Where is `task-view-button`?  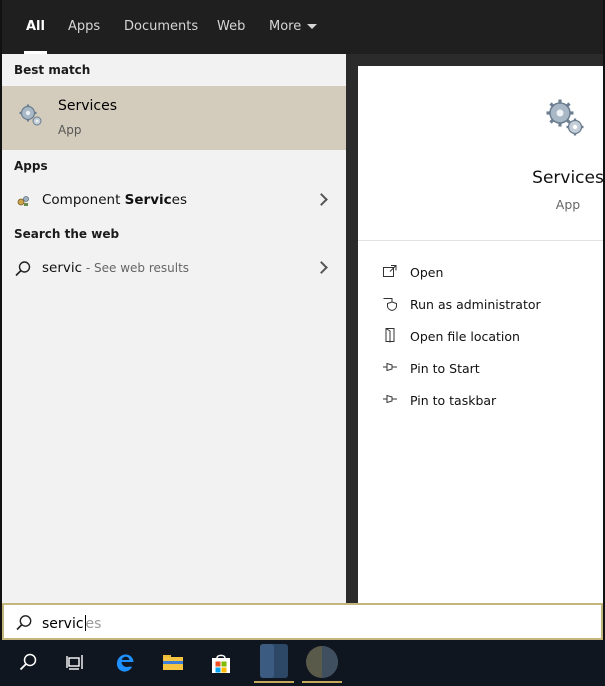 task-view-button is located at coordinates (76, 663).